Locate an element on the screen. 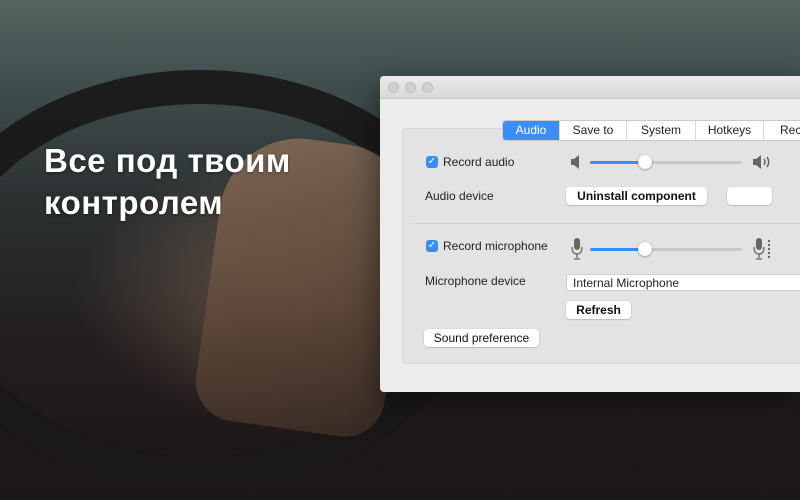  speaker-low-icon is located at coordinates (575, 162).